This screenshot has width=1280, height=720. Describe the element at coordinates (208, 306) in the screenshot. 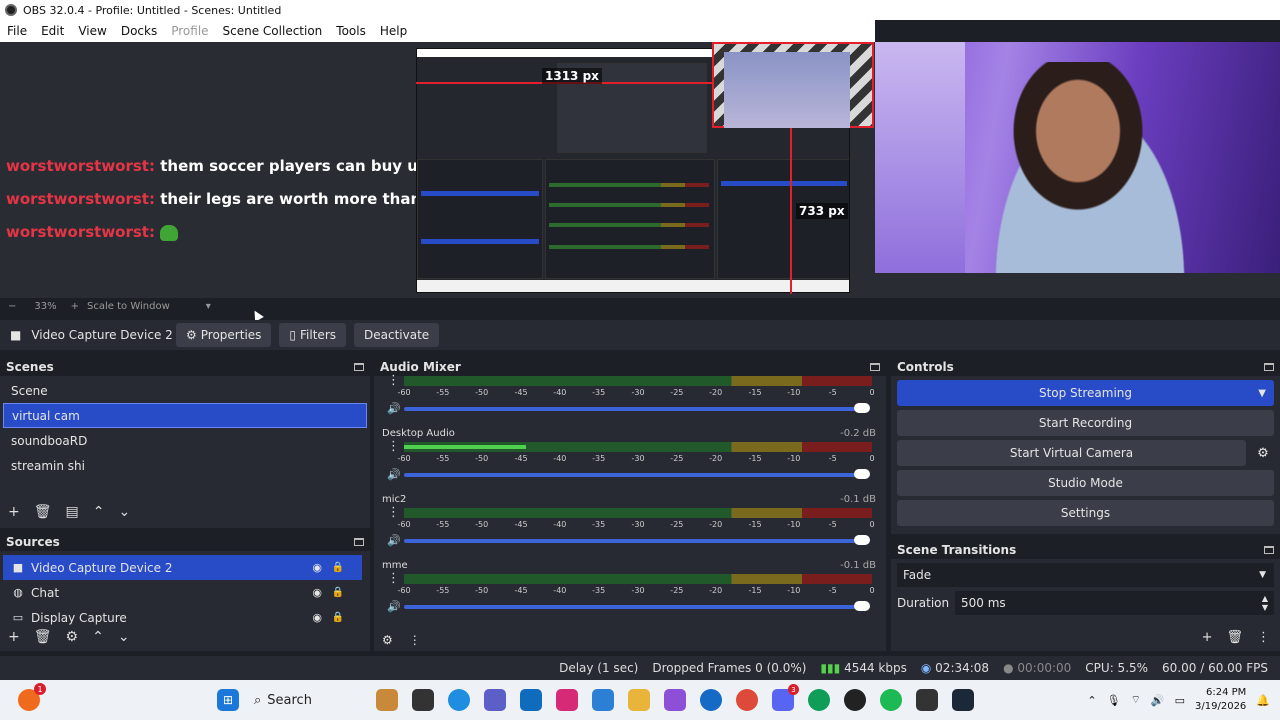

I see `chevron-down-icon: ▾` at that location.